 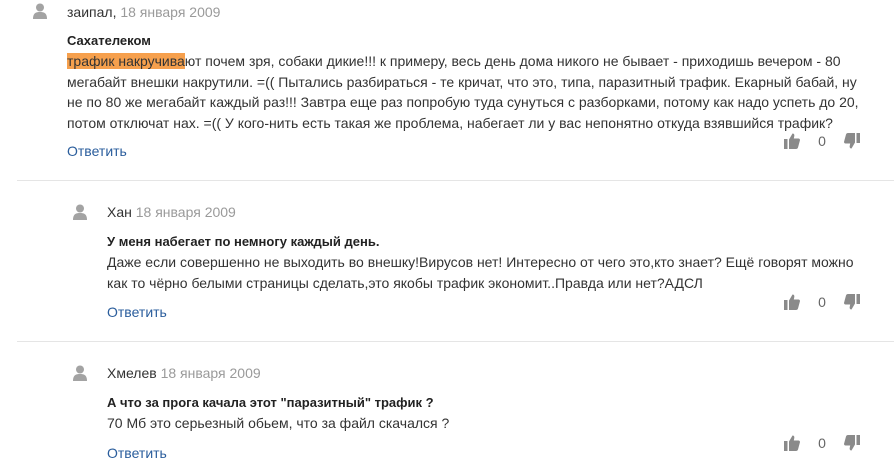 I want to click on comment-author: Хан, so click(x=119, y=212).